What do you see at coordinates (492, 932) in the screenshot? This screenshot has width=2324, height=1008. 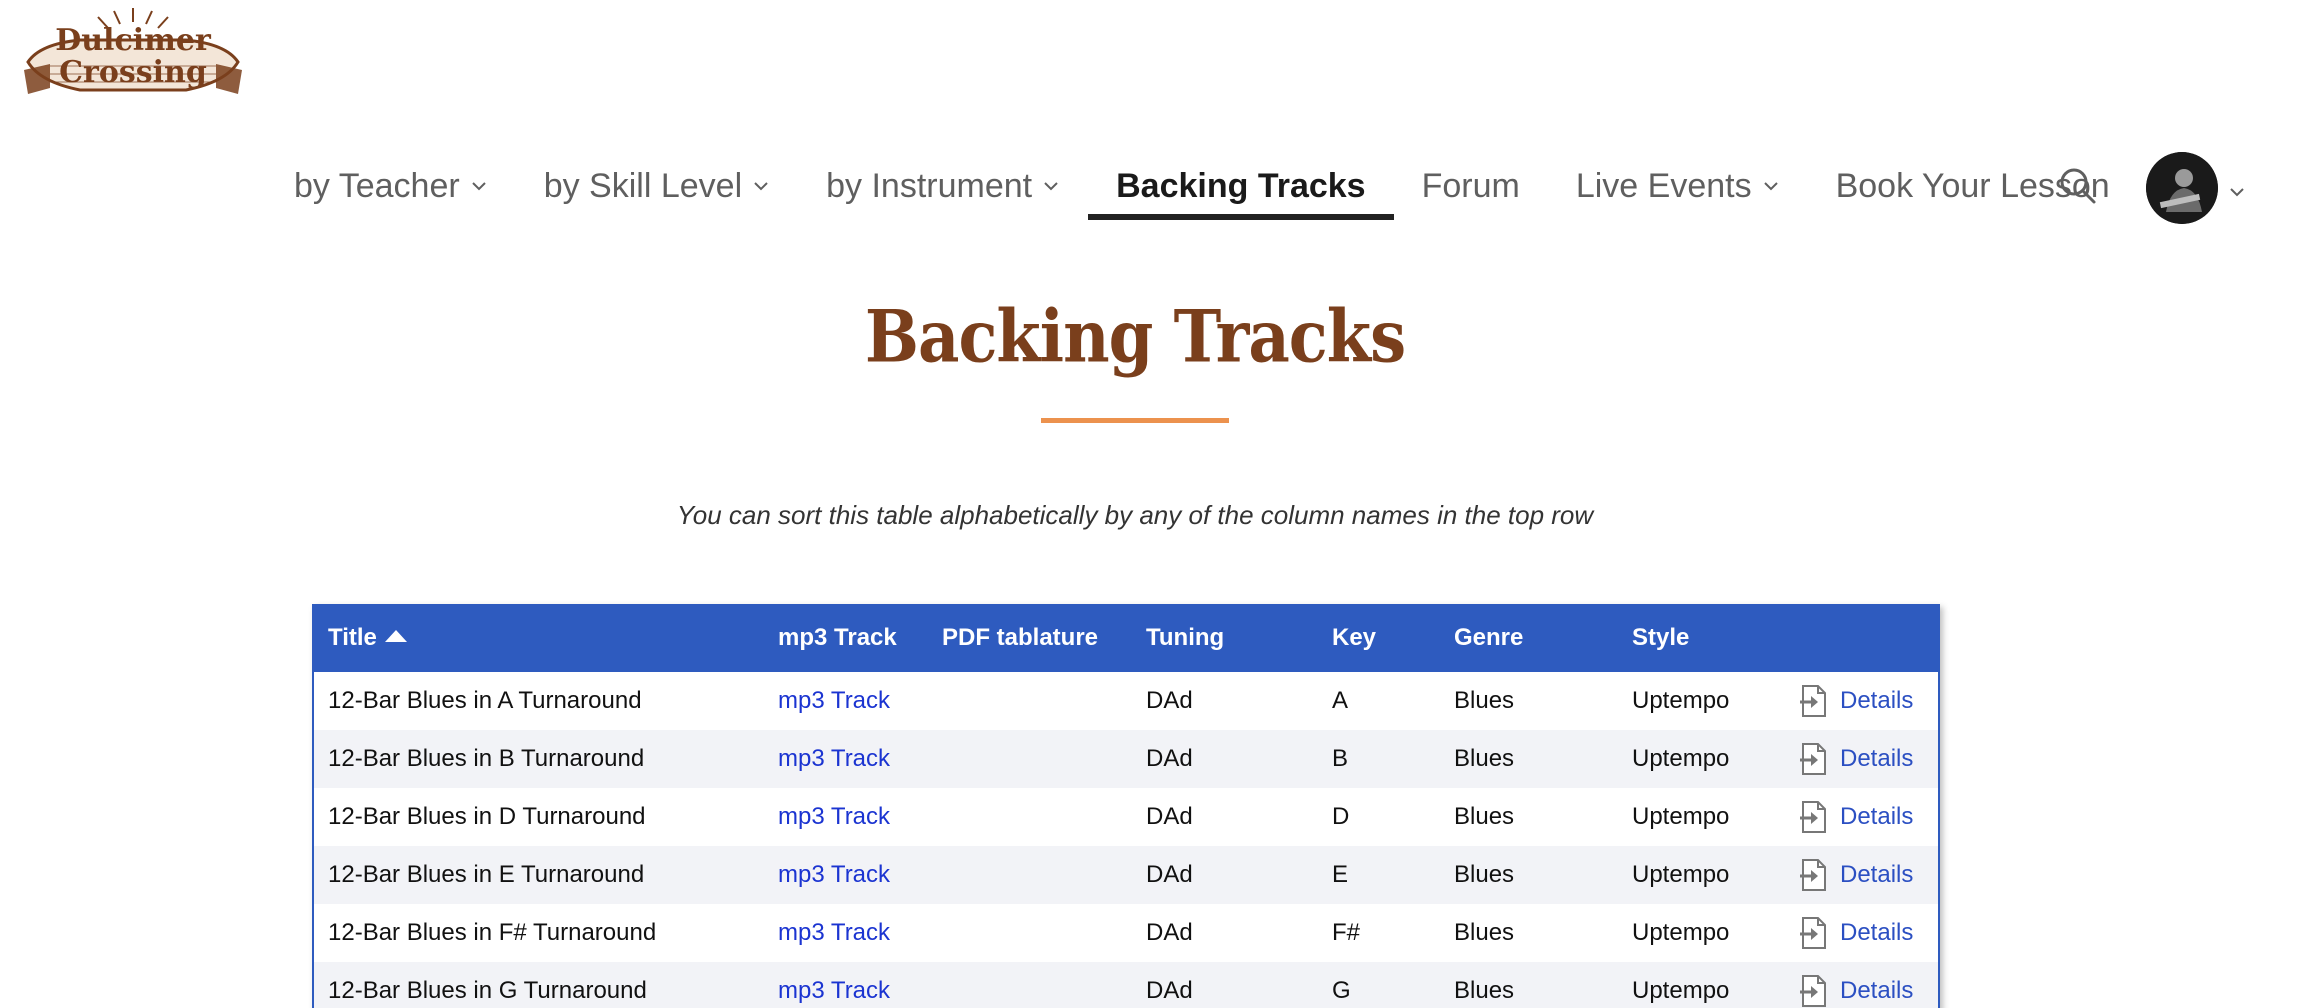 I see `cell-title: 12-Bar Blues in F# Turnaround` at bounding box center [492, 932].